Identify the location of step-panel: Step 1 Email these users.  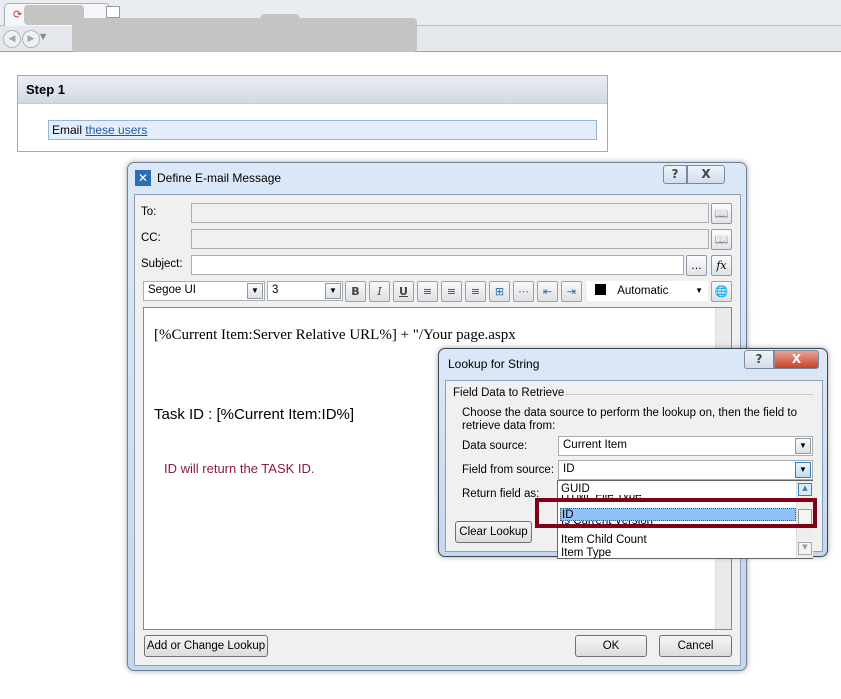
(312, 113).